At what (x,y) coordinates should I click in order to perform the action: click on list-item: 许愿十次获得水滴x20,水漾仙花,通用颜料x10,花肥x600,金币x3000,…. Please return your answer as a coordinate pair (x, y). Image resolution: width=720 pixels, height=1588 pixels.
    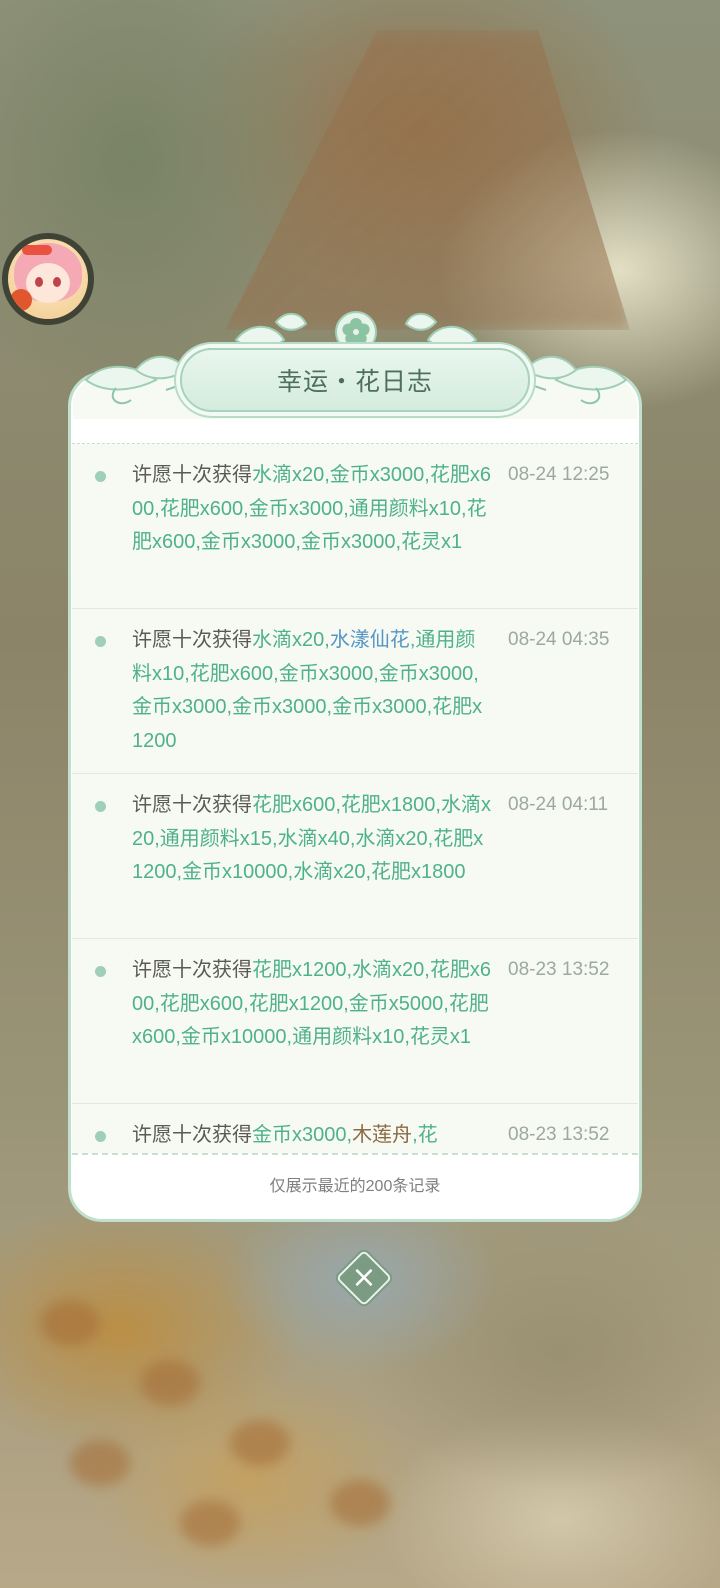
    Looking at the image, I should click on (355, 691).